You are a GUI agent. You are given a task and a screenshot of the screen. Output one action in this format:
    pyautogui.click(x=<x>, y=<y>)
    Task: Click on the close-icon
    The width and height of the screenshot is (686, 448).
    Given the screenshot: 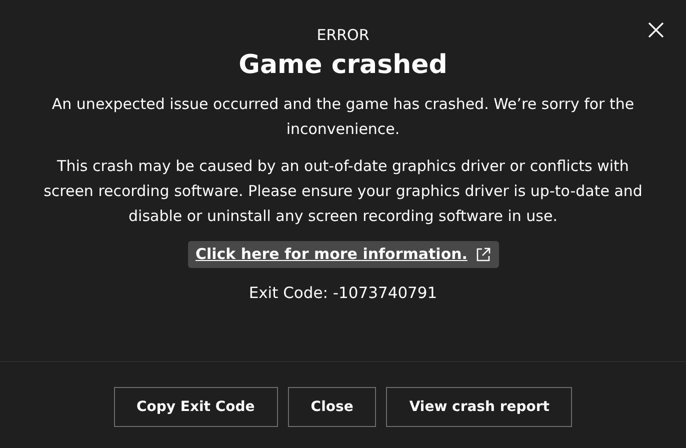 What is the action you would take?
    pyautogui.click(x=656, y=30)
    